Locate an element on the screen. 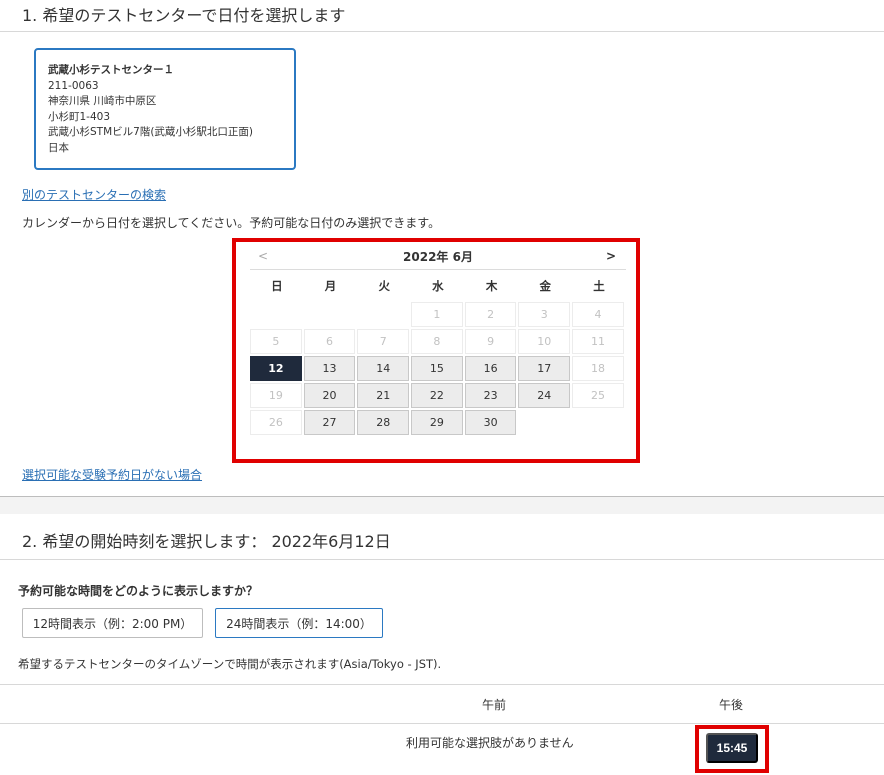  calendar-day: 8 is located at coordinates (437, 341).